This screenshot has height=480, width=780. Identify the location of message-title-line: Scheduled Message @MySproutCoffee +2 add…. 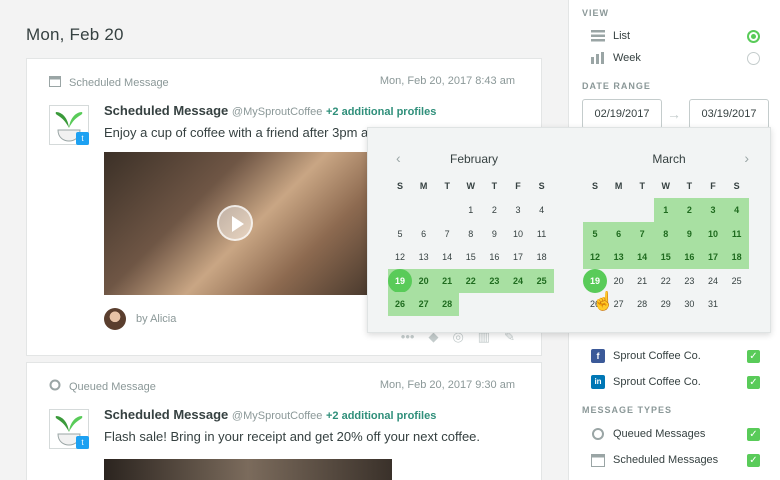
(270, 414).